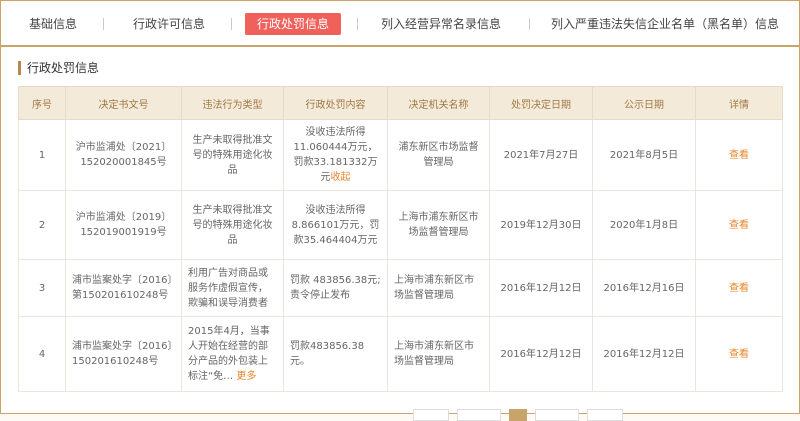 This screenshot has height=421, width=800. What do you see at coordinates (644, 103) in the screenshot?
I see `header-publish-date: 公示日期` at bounding box center [644, 103].